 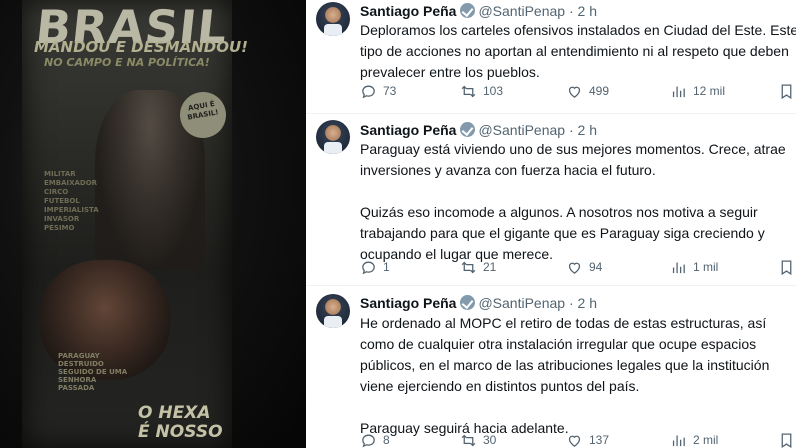 I want to click on repost-button: 21, so click(x=478, y=267).